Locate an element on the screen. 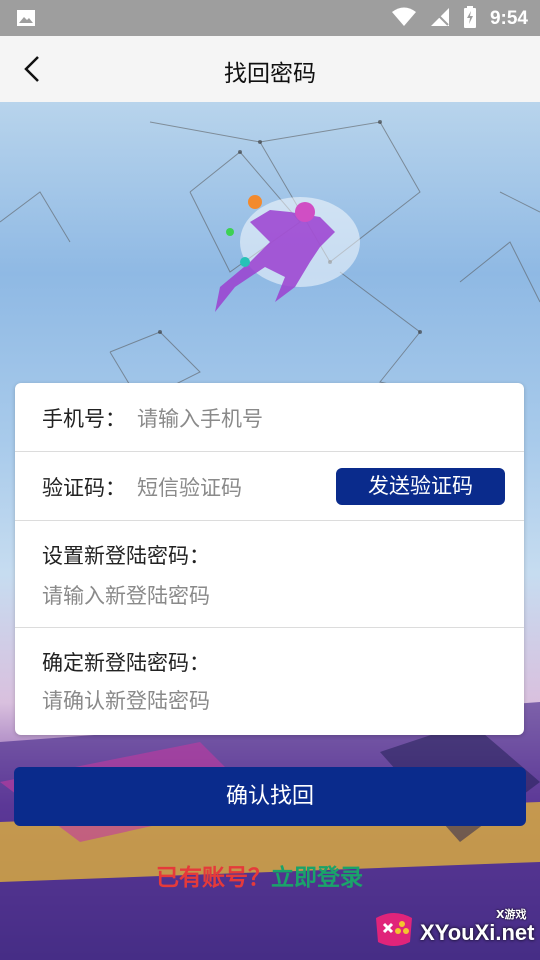 The width and height of the screenshot is (540, 960). login-now-link: 立即登录 is located at coordinates (317, 878).